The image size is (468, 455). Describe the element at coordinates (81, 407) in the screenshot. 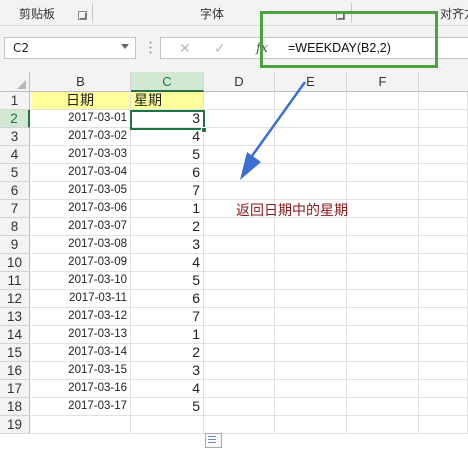

I see `date-cell: 2017-03-17` at that location.